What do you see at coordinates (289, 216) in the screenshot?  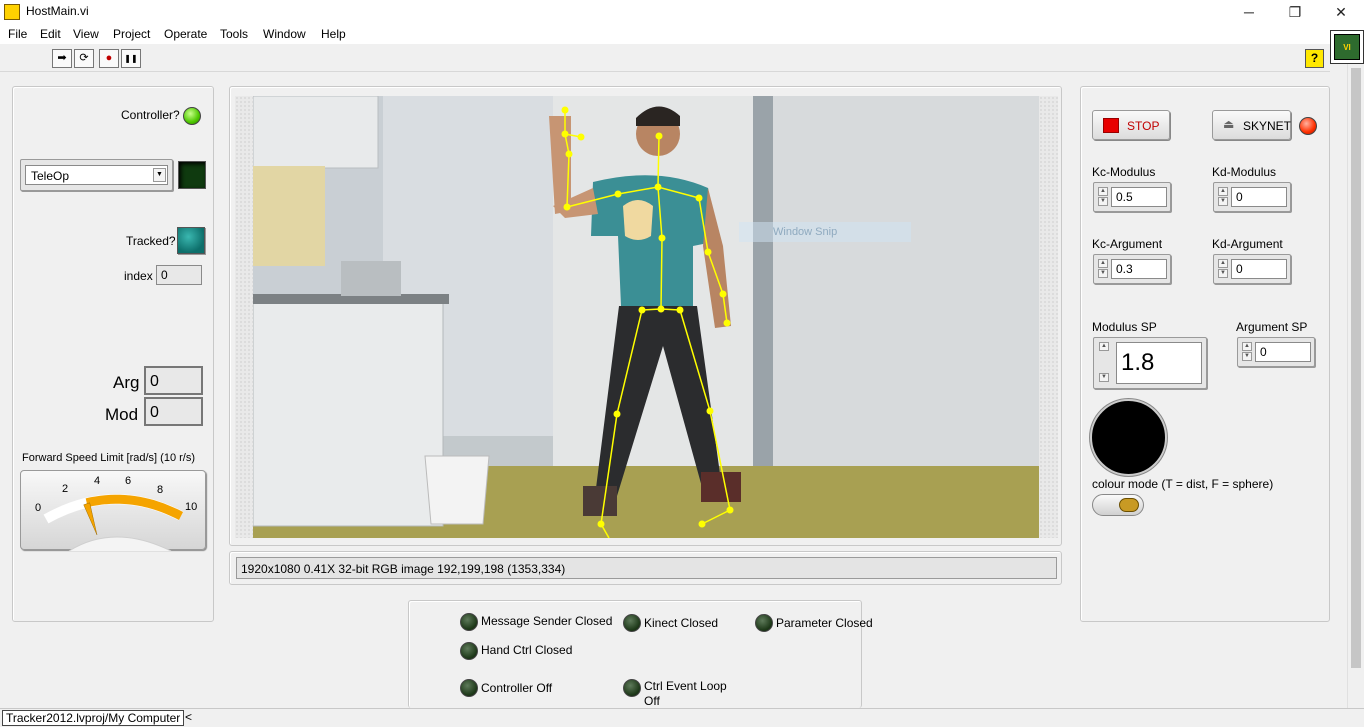 I see `poster` at bounding box center [289, 216].